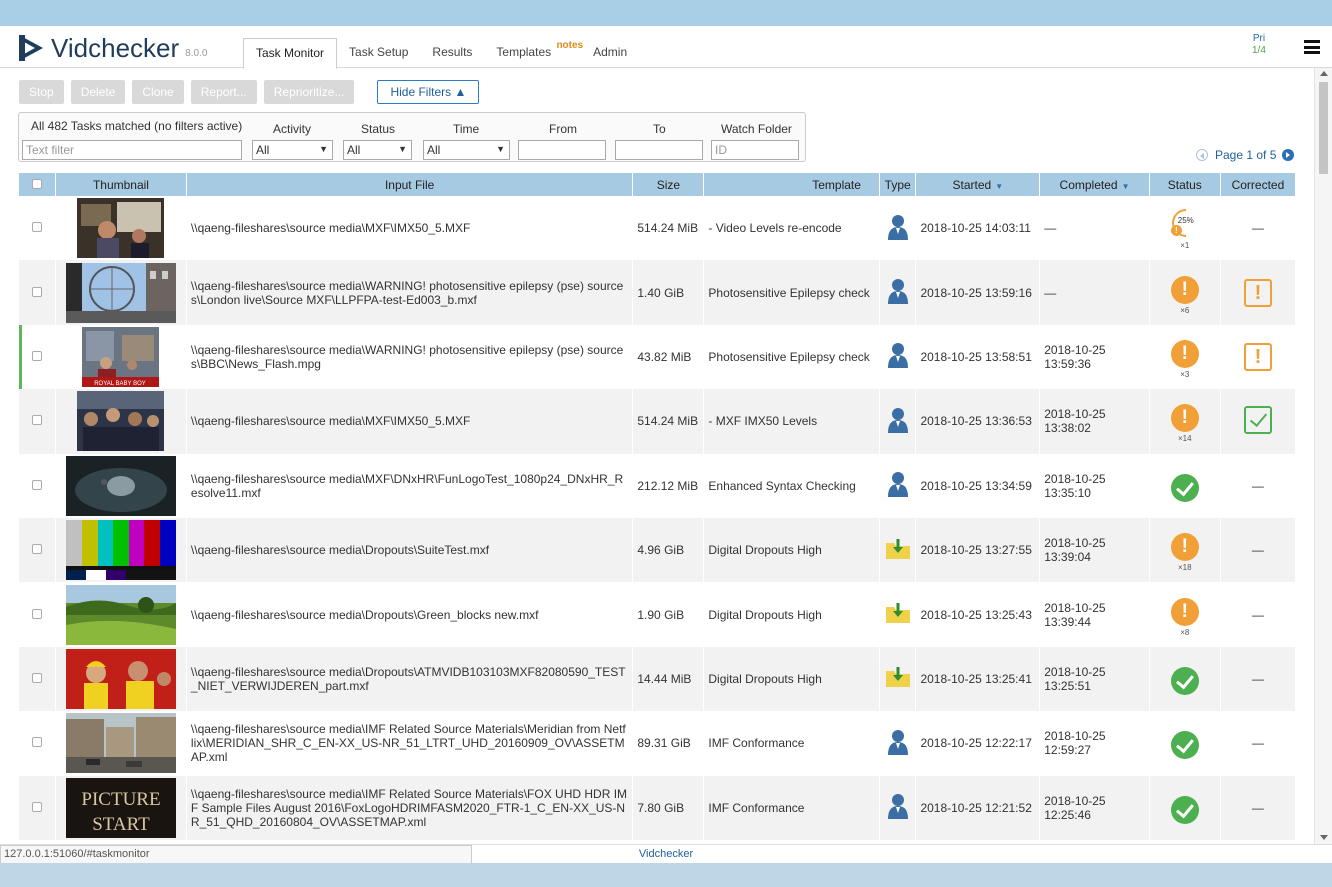  What do you see at coordinates (158, 92) in the screenshot?
I see `clone-button: Clone` at bounding box center [158, 92].